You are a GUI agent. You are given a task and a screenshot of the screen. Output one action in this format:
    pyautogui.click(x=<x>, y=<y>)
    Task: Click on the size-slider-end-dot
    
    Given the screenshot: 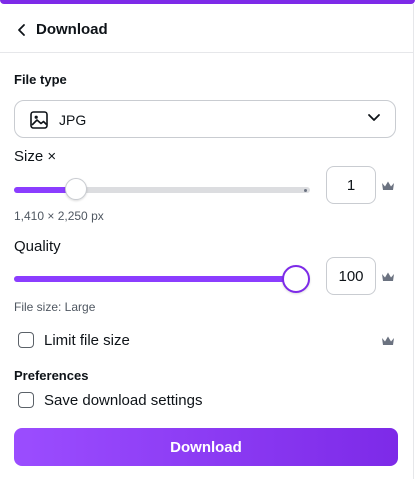 What is the action you would take?
    pyautogui.click(x=305, y=190)
    